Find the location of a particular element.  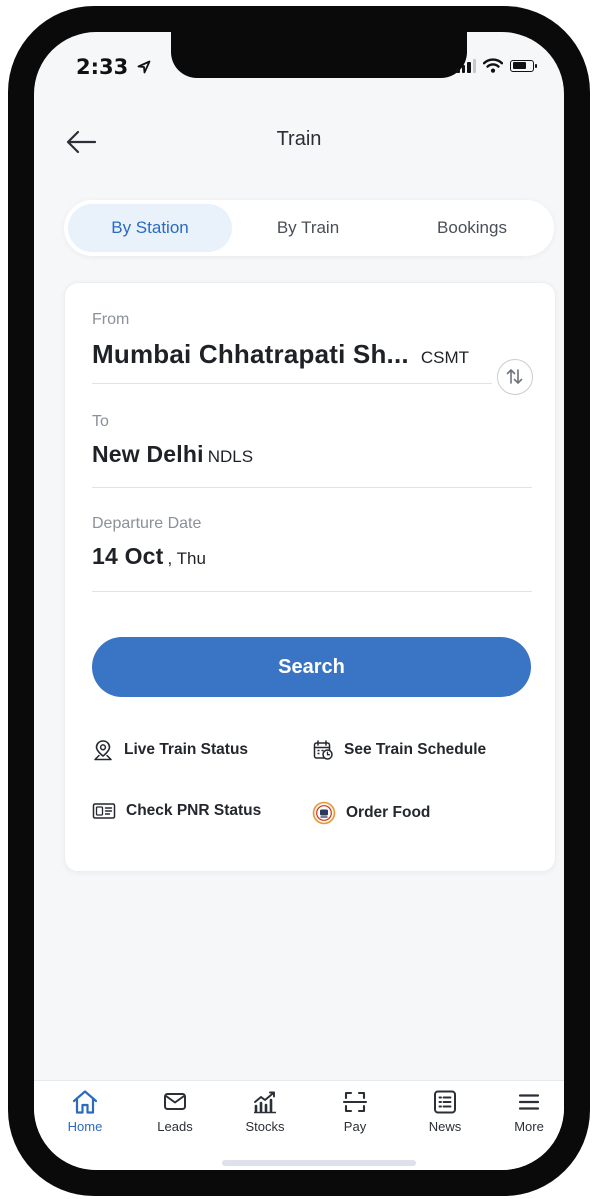

nav-stocks: Stocks is located at coordinates (265, 1111).